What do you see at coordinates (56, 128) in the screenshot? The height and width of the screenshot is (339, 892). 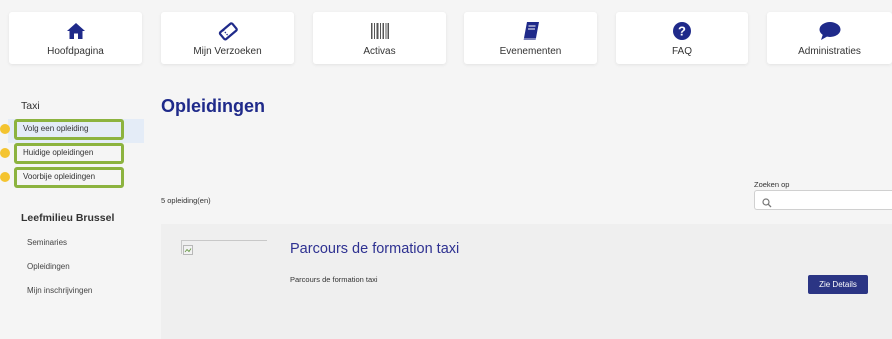 I see `sidebar-item-label: Volg een opleiding` at bounding box center [56, 128].